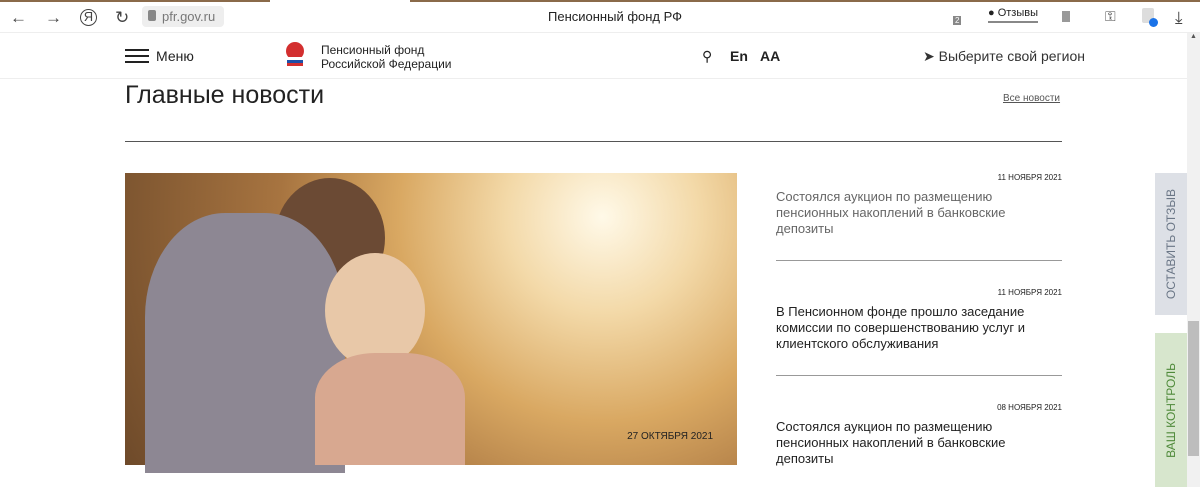 Image resolution: width=1200 pixels, height=487 pixels. Describe the element at coordinates (122, 18) in the screenshot. I see `reload-icon: ↻` at that location.